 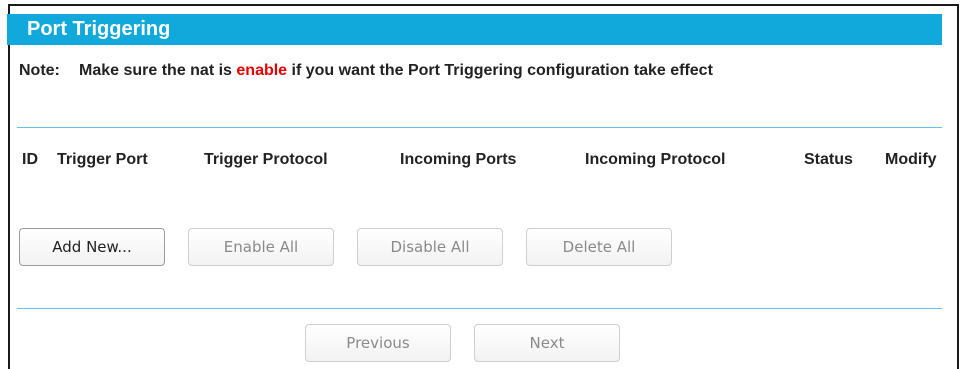 What do you see at coordinates (266, 159) in the screenshot?
I see `col-header-trigger-protocol: Trigger Protocol` at bounding box center [266, 159].